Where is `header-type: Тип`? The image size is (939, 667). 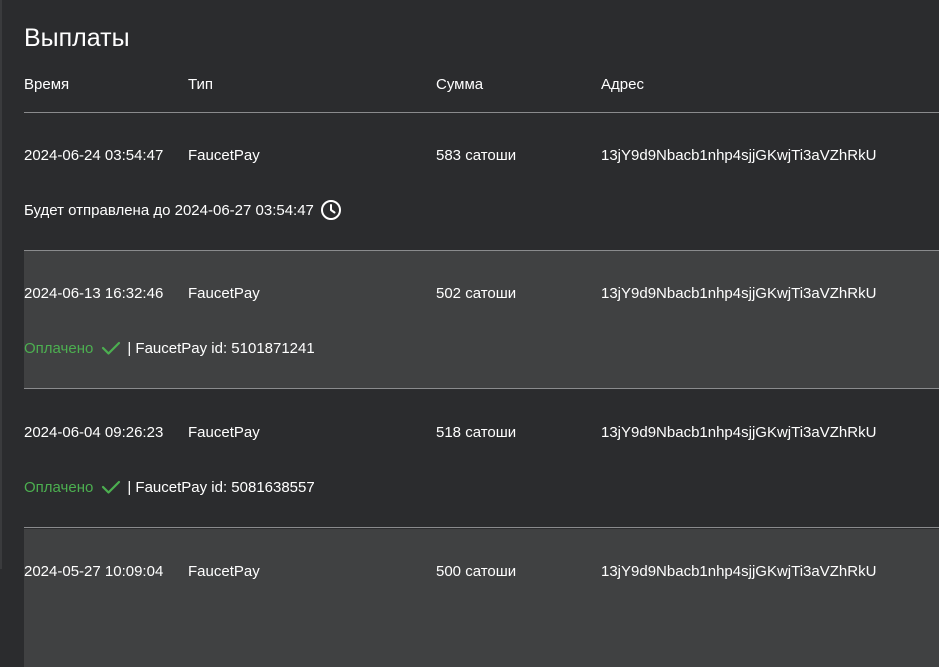 header-type: Тип is located at coordinates (201, 84).